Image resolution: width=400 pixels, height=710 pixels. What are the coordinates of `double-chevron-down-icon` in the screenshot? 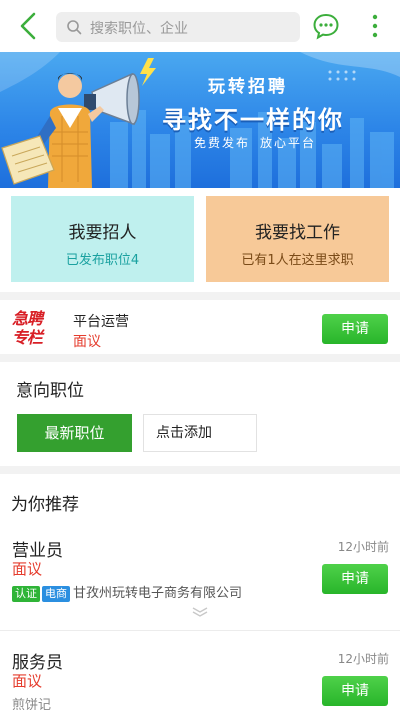 It's located at (200, 612).